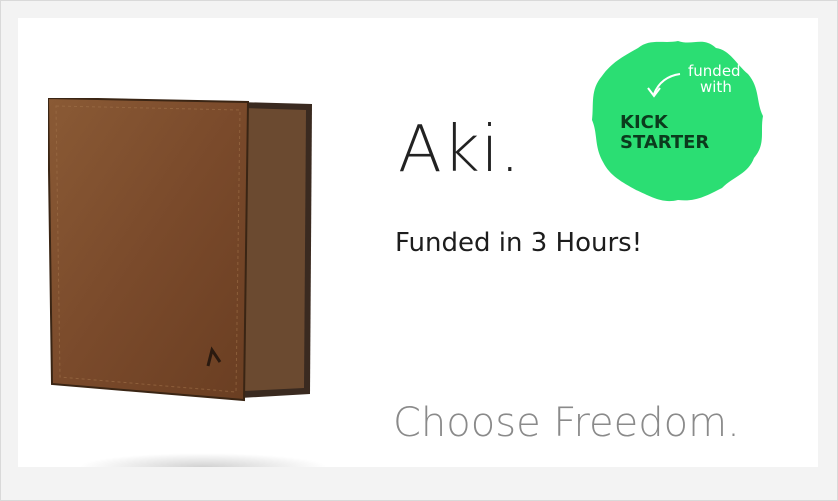 The width and height of the screenshot is (838, 501). I want to click on kickstarter-badge: funded with KICK STARTER, so click(678, 121).